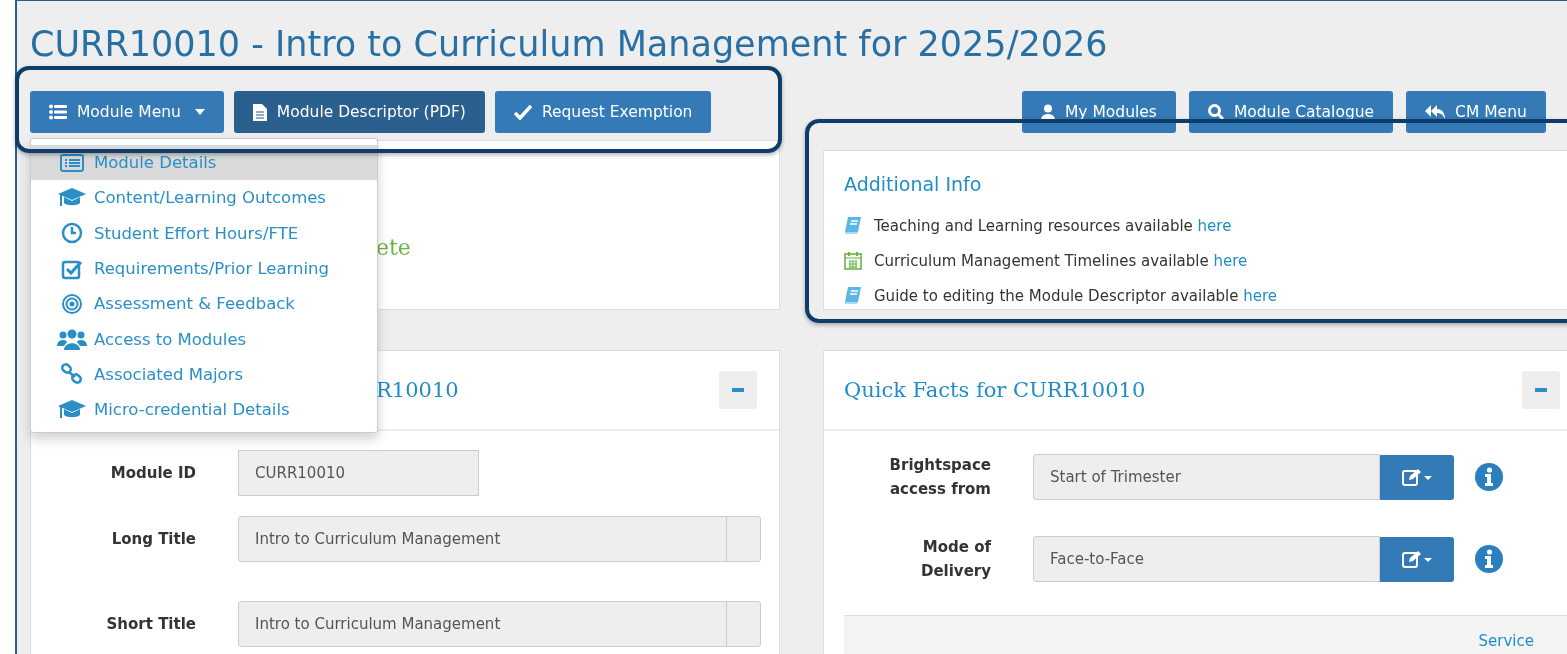  Describe the element at coordinates (1048, 112) in the screenshot. I see `user-icon` at that location.